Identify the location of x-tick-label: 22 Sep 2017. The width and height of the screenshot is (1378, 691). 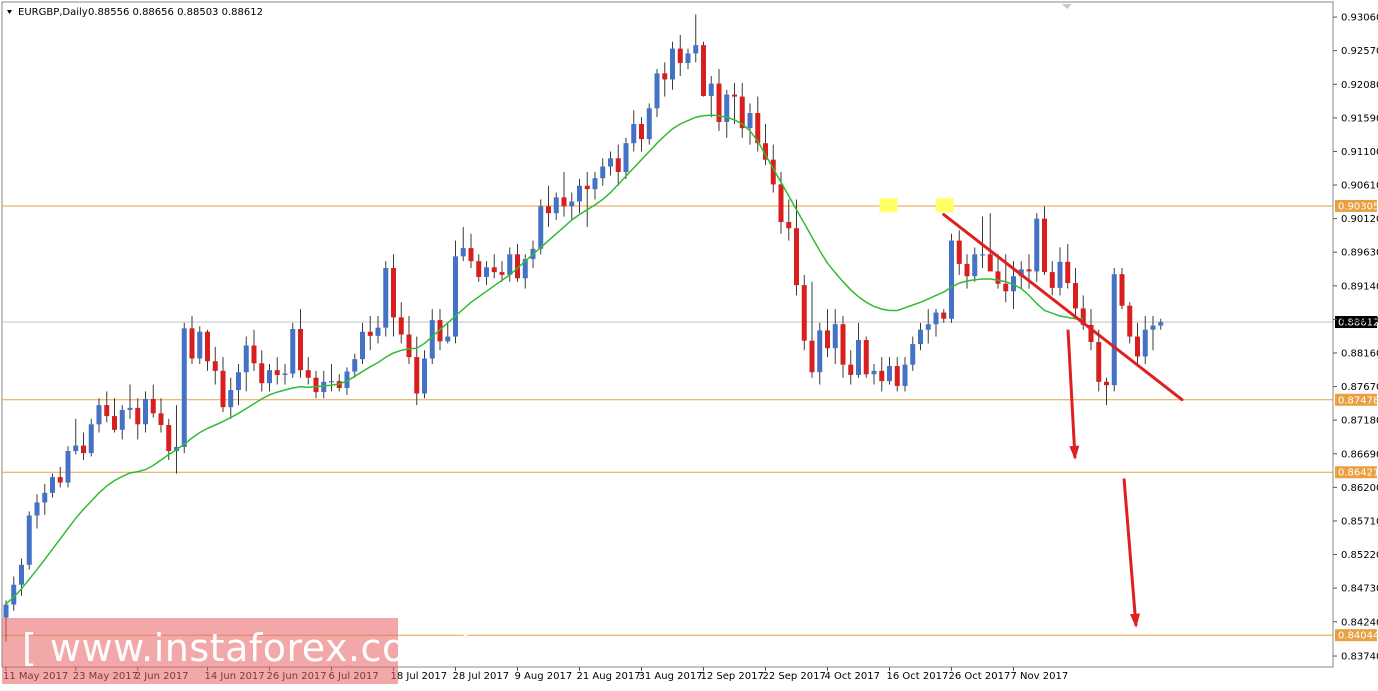
(794, 676).